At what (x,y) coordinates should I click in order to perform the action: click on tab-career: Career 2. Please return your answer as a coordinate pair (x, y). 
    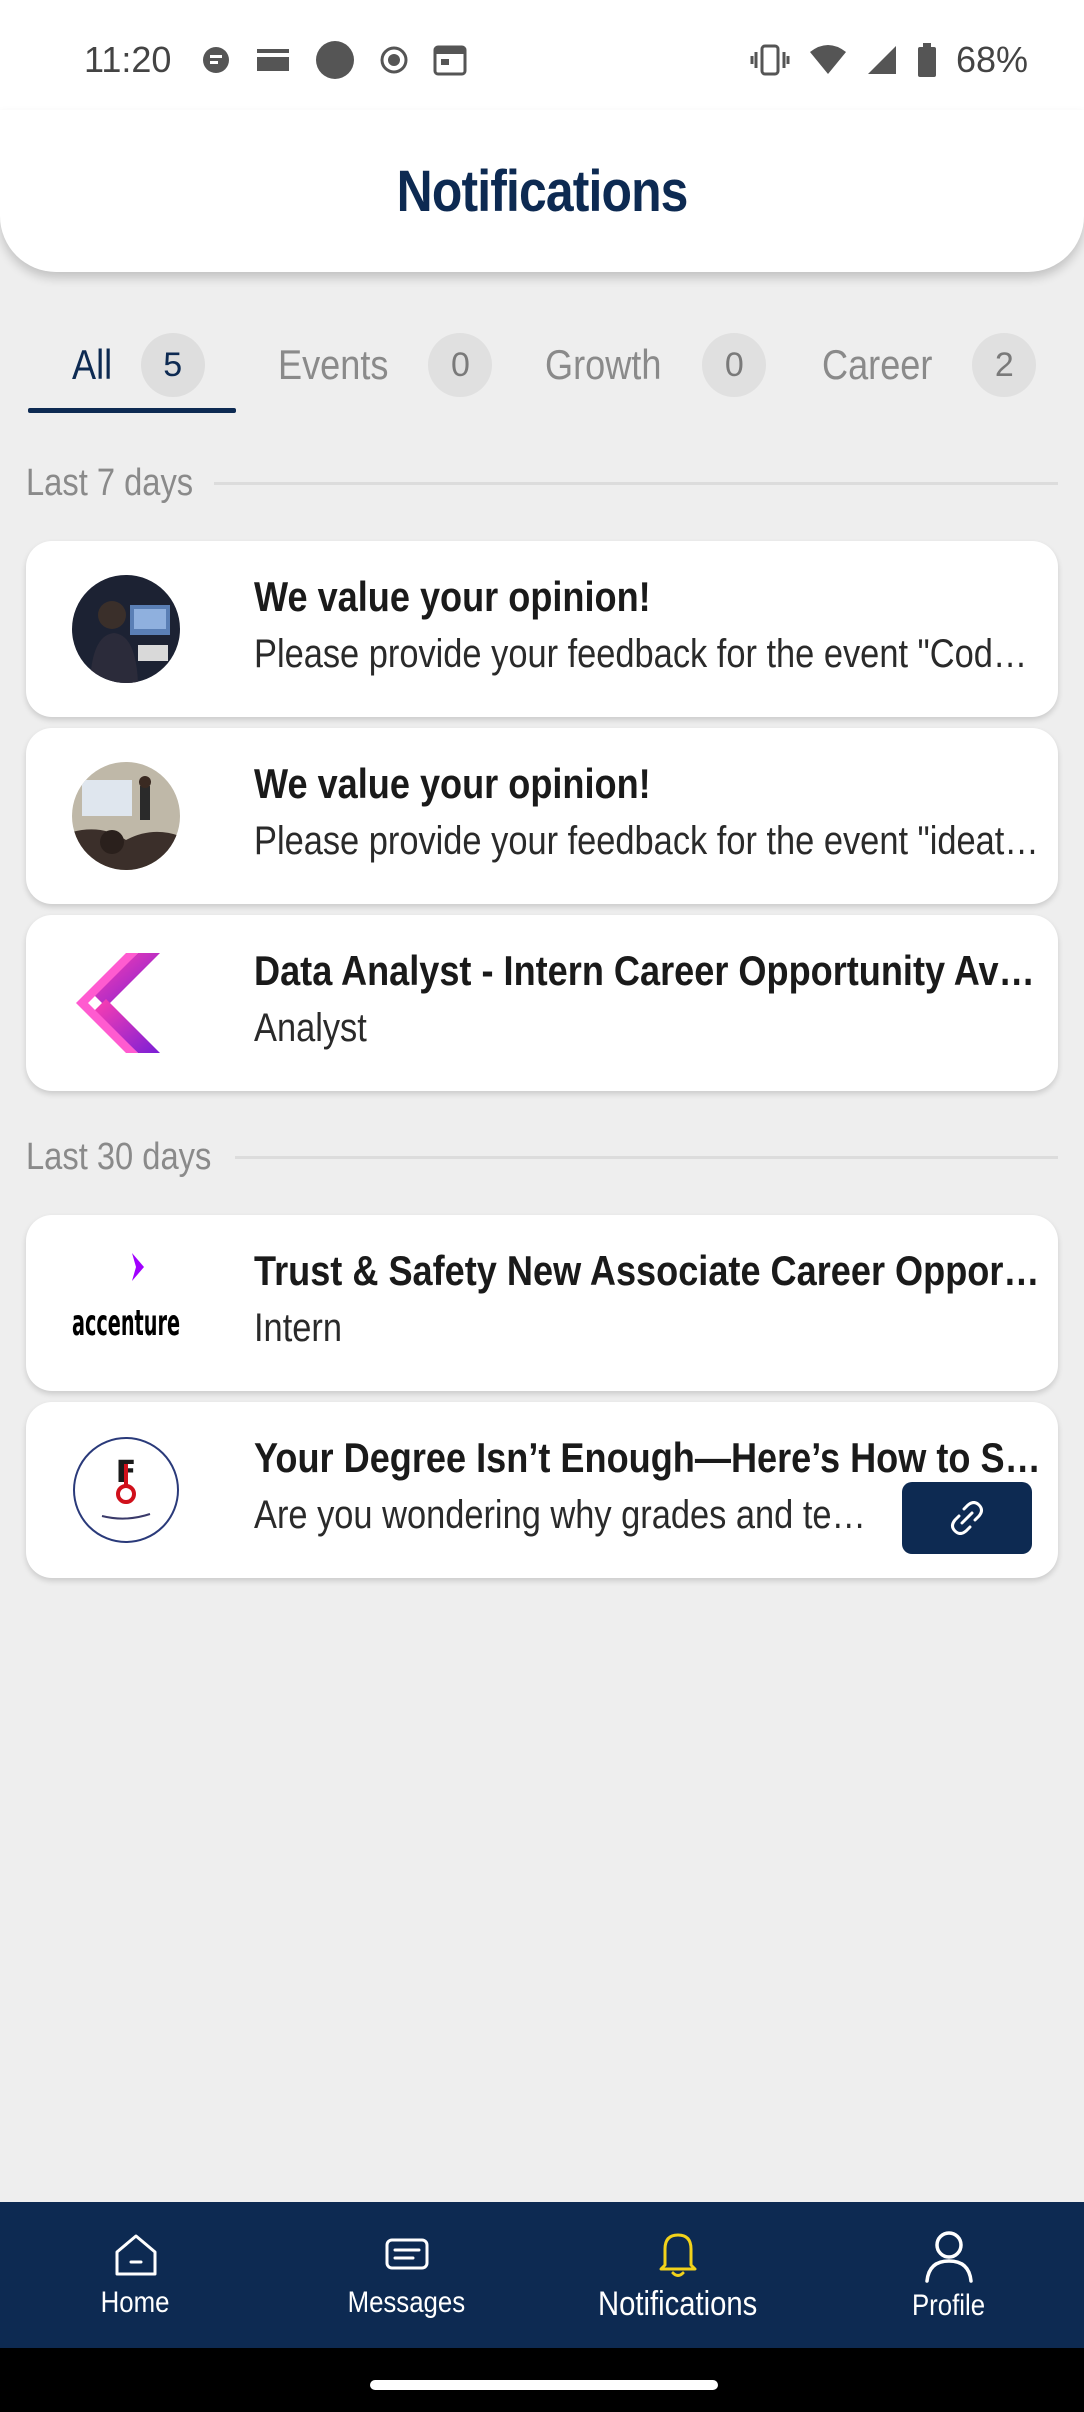
    Looking at the image, I should click on (929, 365).